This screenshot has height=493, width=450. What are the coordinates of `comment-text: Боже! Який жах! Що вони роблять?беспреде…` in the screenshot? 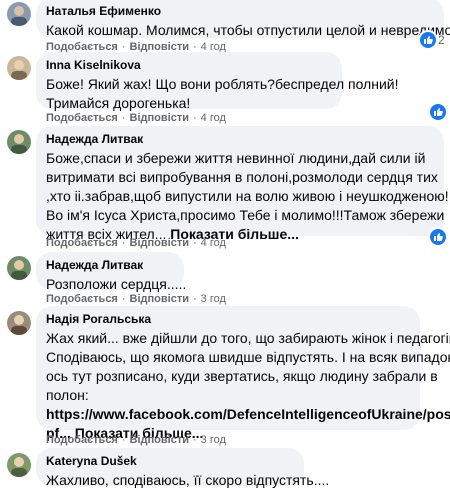 It's located at (222, 94).